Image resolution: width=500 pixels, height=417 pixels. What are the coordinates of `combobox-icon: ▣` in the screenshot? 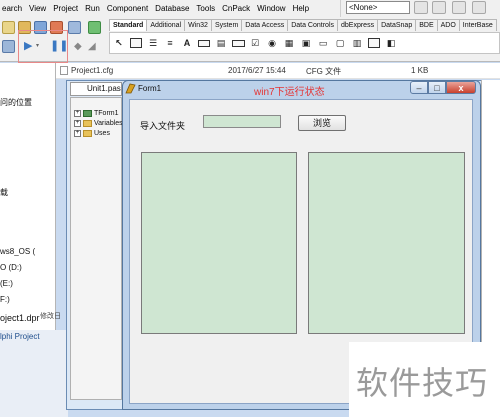 It's located at (306, 43).